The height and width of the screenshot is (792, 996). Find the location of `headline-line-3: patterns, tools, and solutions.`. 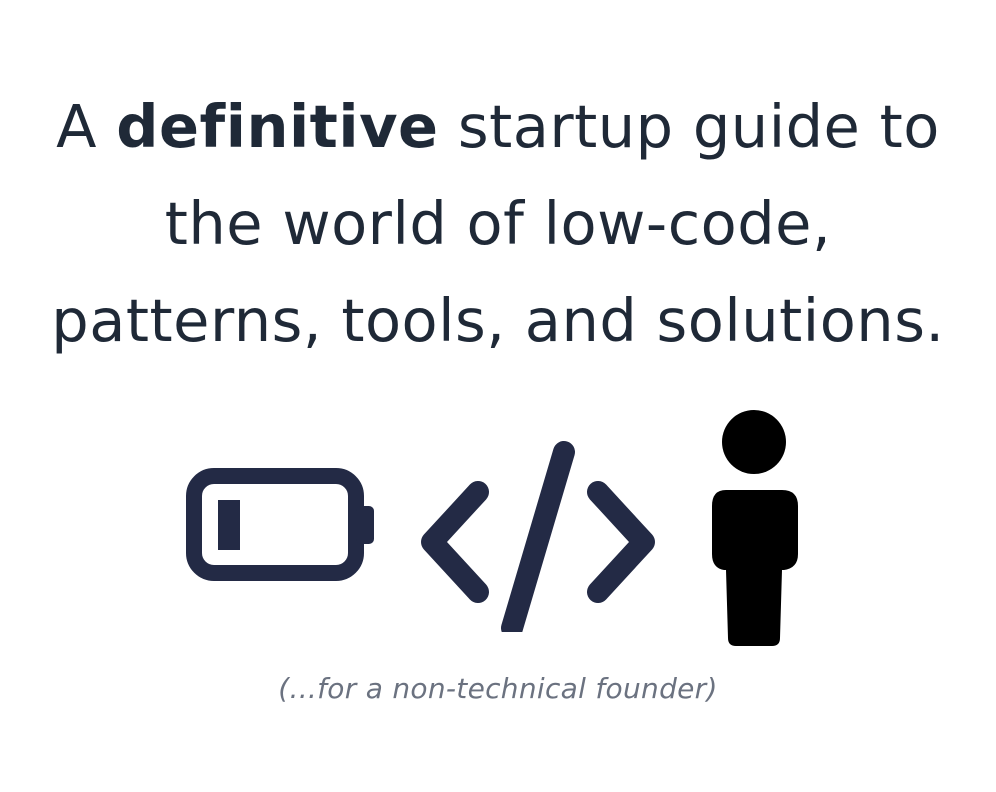

headline-line-3: patterns, tools, and solutions. is located at coordinates (498, 320).